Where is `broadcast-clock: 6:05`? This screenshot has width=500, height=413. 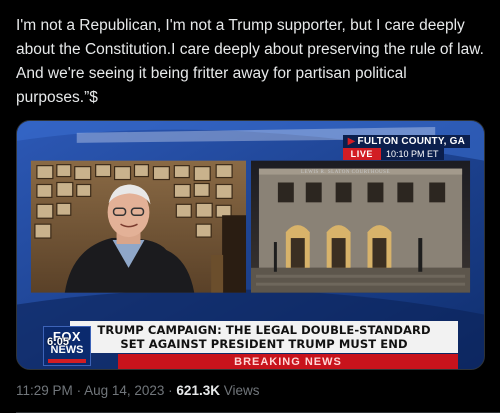
broadcast-clock: 6:05 is located at coordinates (58, 342).